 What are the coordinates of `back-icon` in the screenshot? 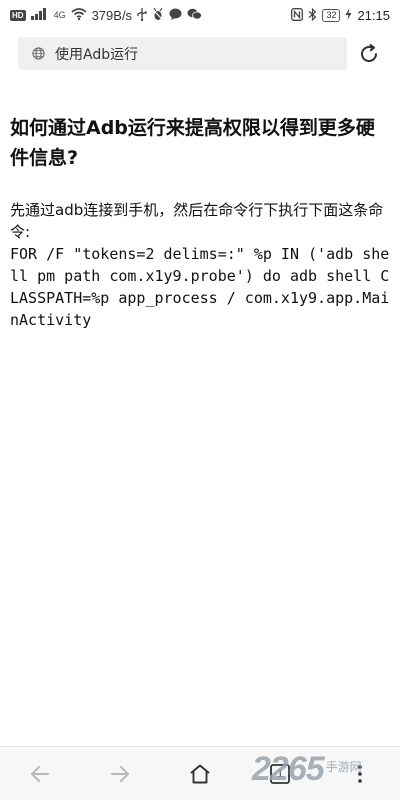 It's located at (40, 774).